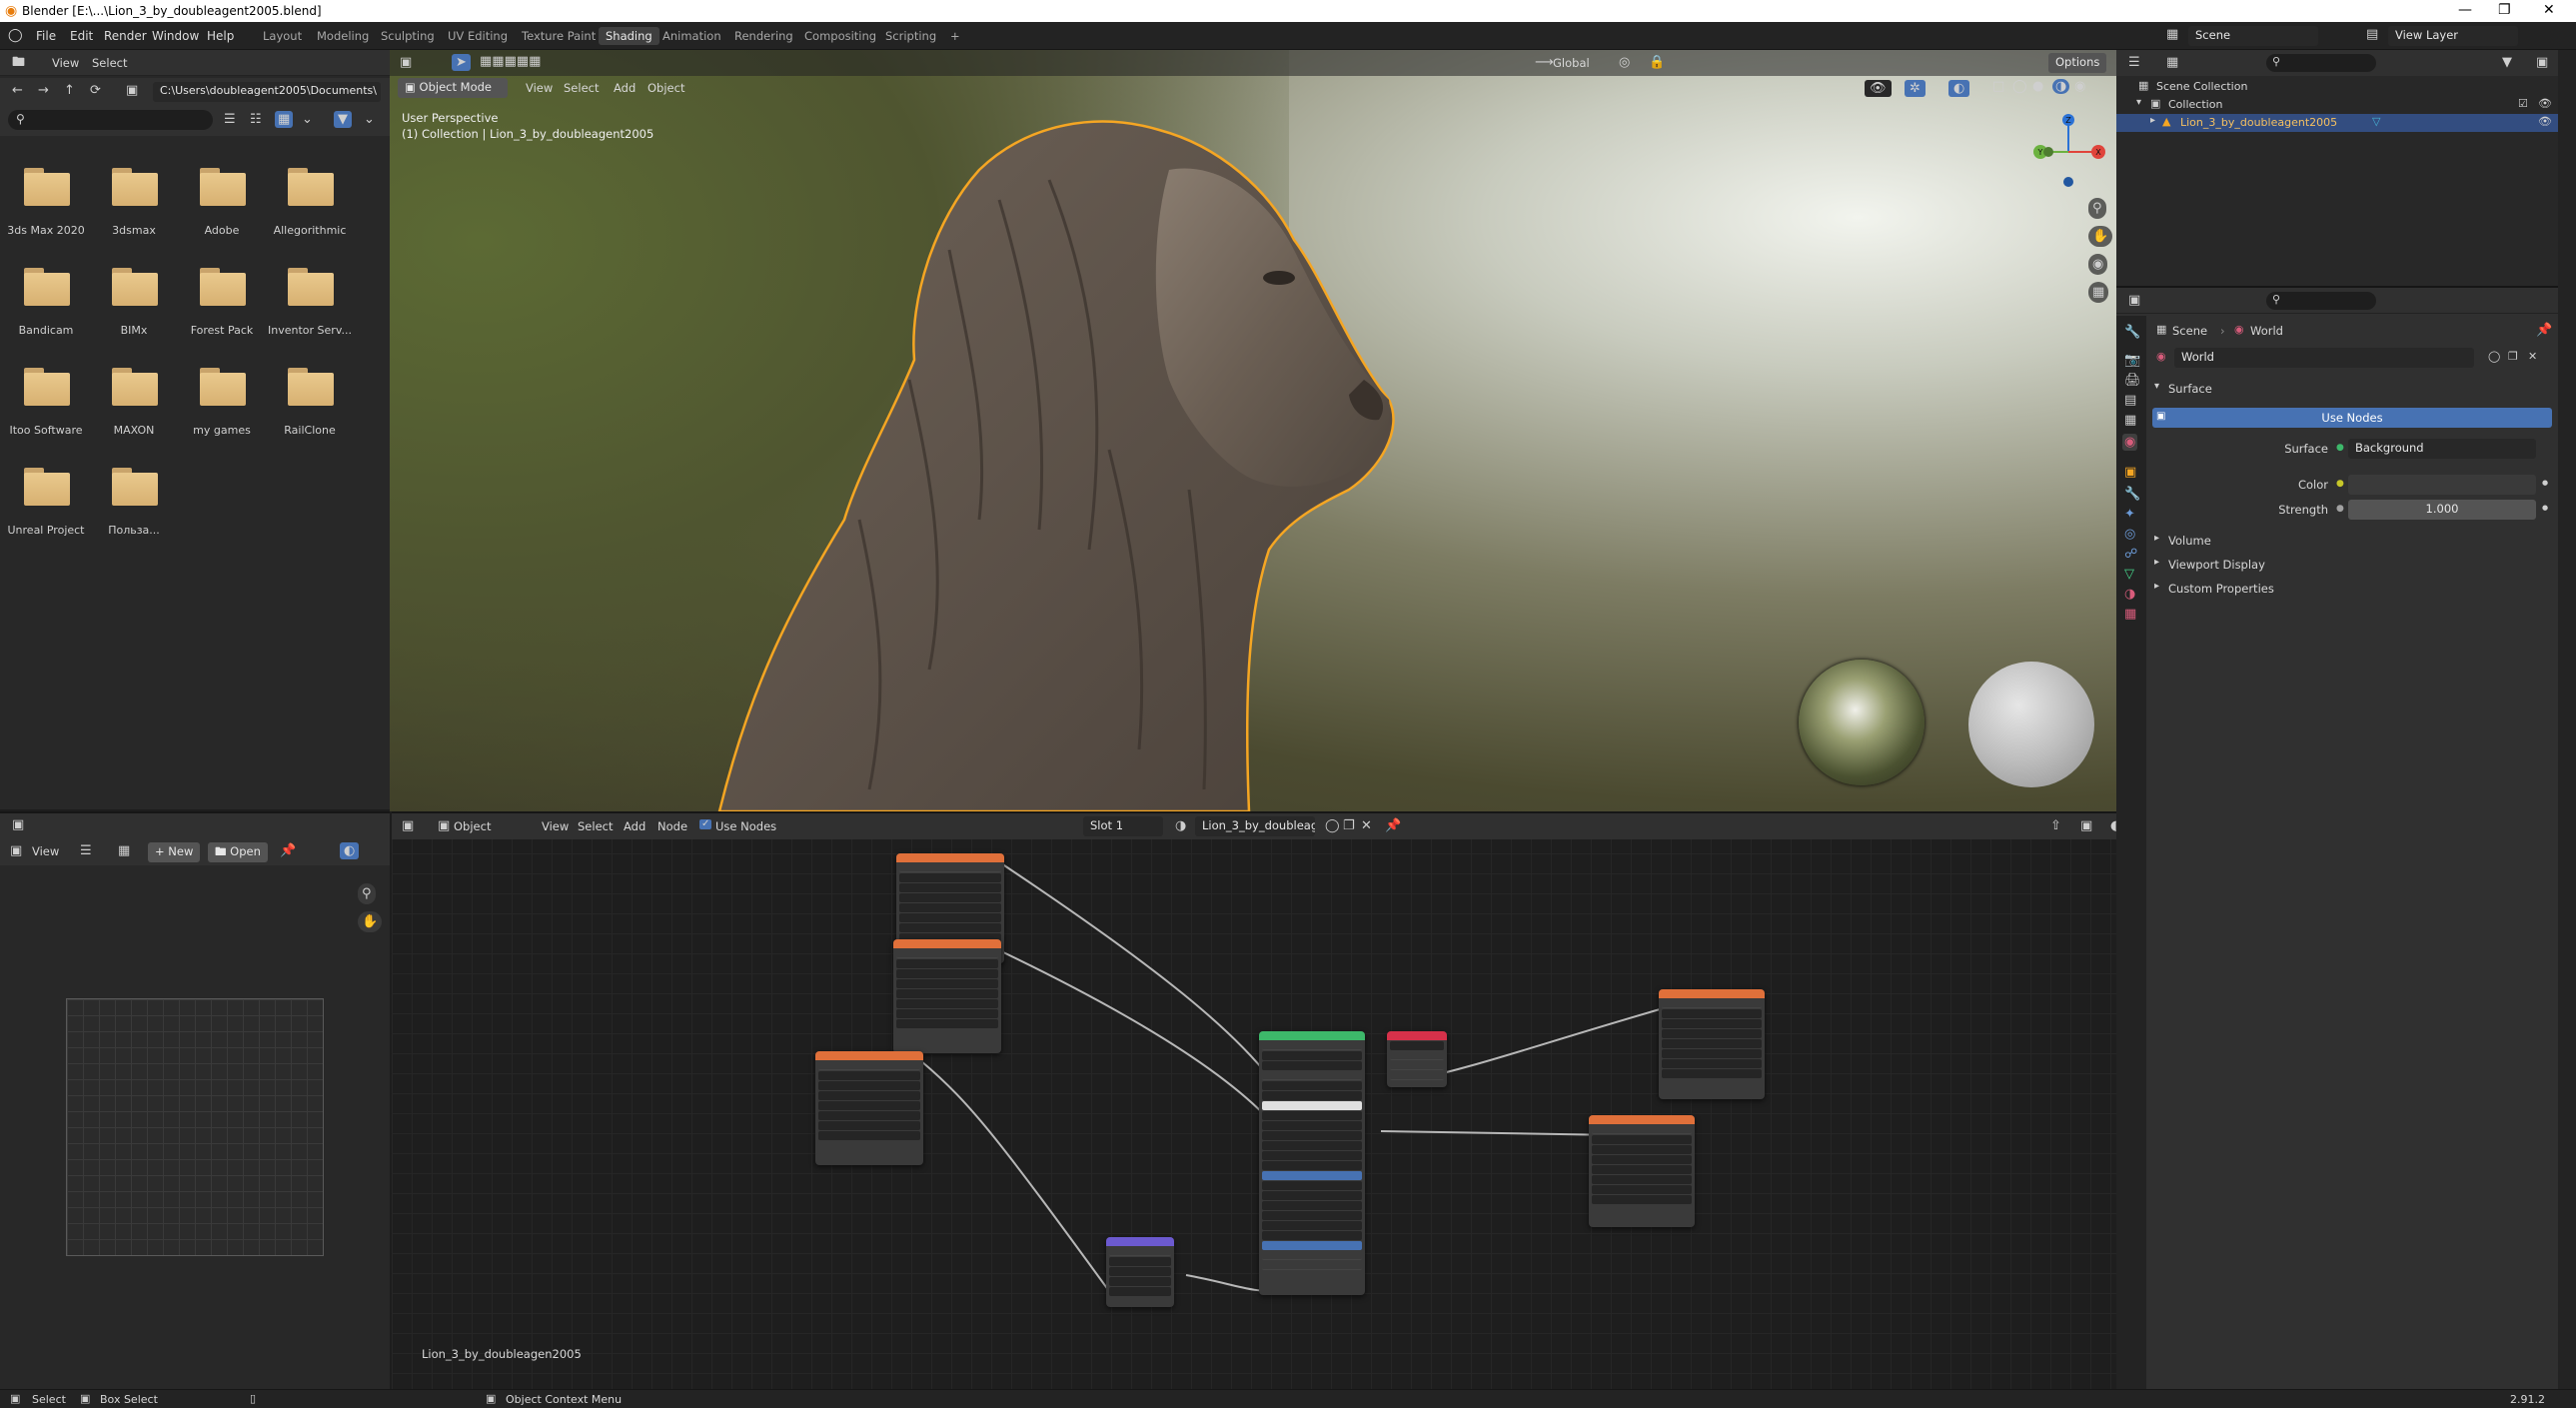 The image size is (2576, 1408). Describe the element at coordinates (453, 88) in the screenshot. I see `object-mode-dropdown: ▣ Object Mode` at that location.